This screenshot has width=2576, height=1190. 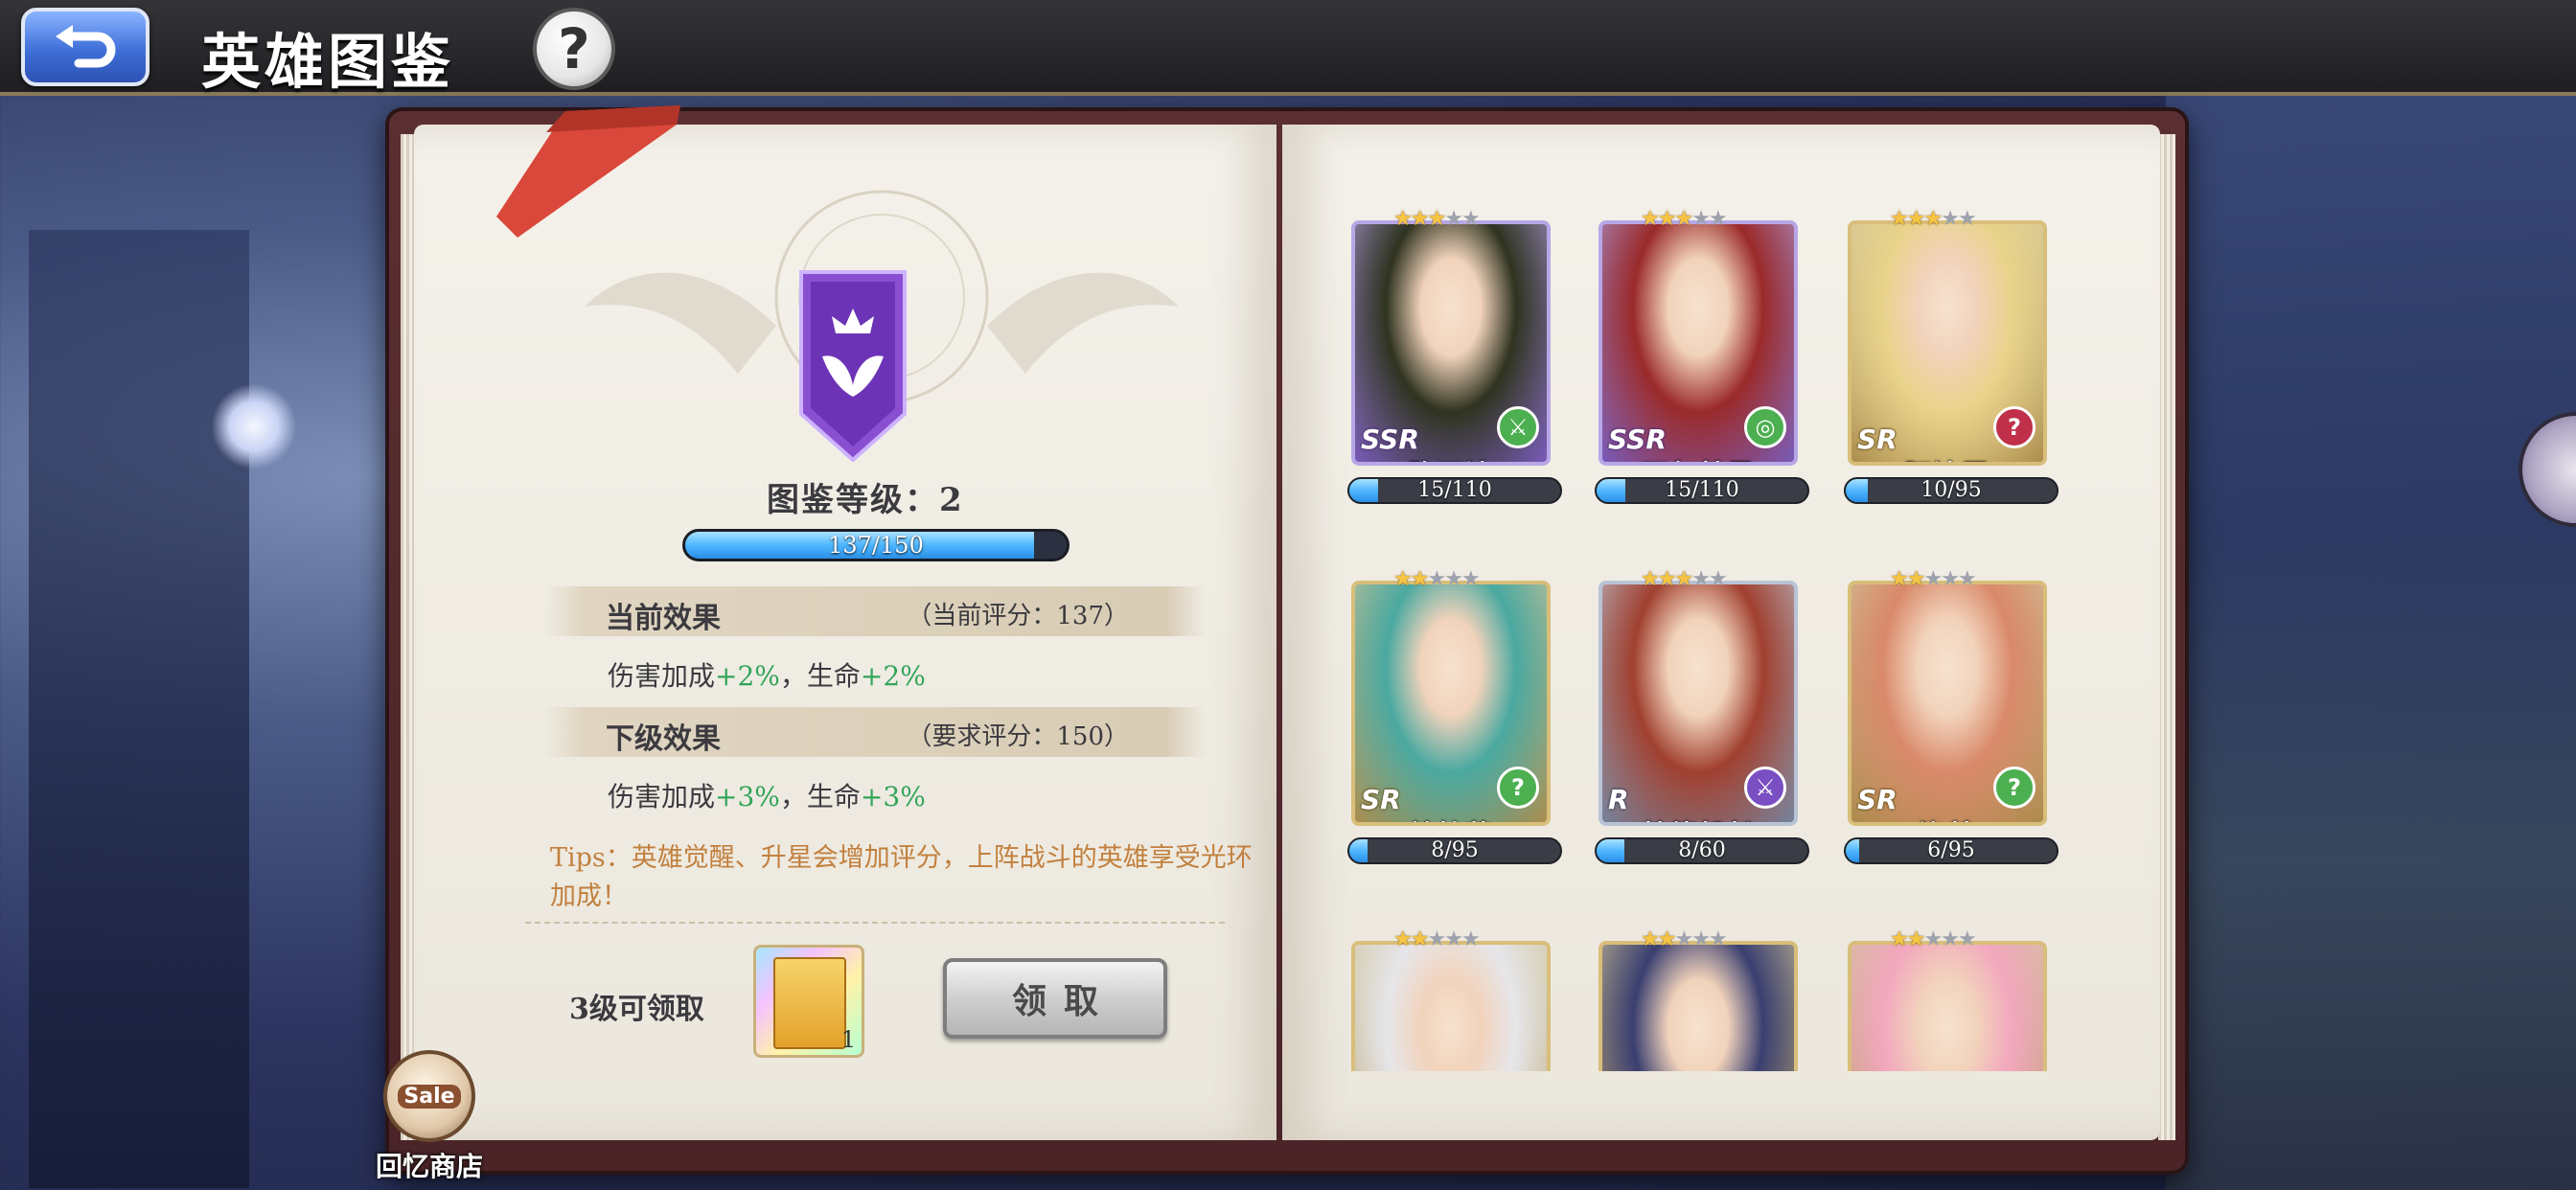 What do you see at coordinates (662, 676) in the screenshot?
I see `current-effect-prefix: 伤害加成` at bounding box center [662, 676].